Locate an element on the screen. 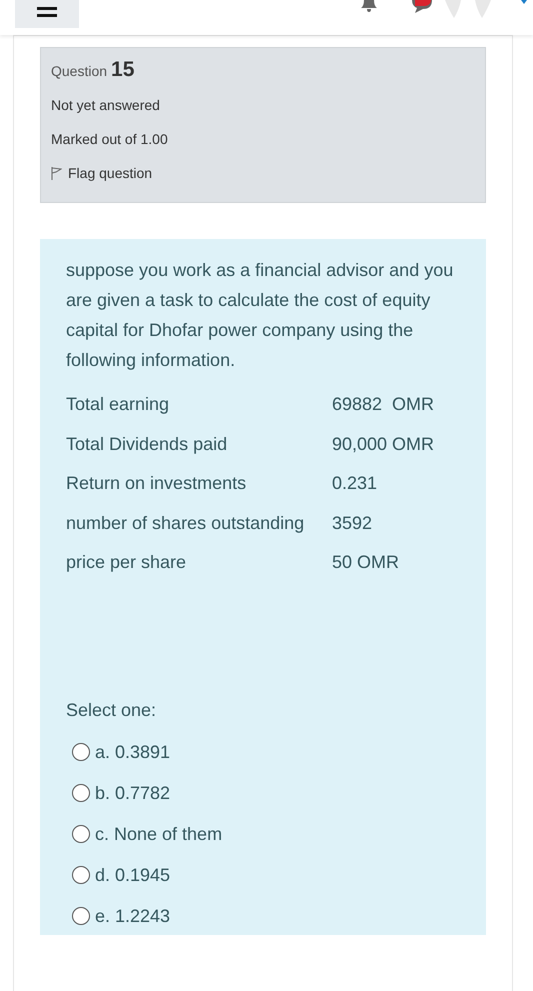 The image size is (533, 991). caret-icon is located at coordinates (524, 2).